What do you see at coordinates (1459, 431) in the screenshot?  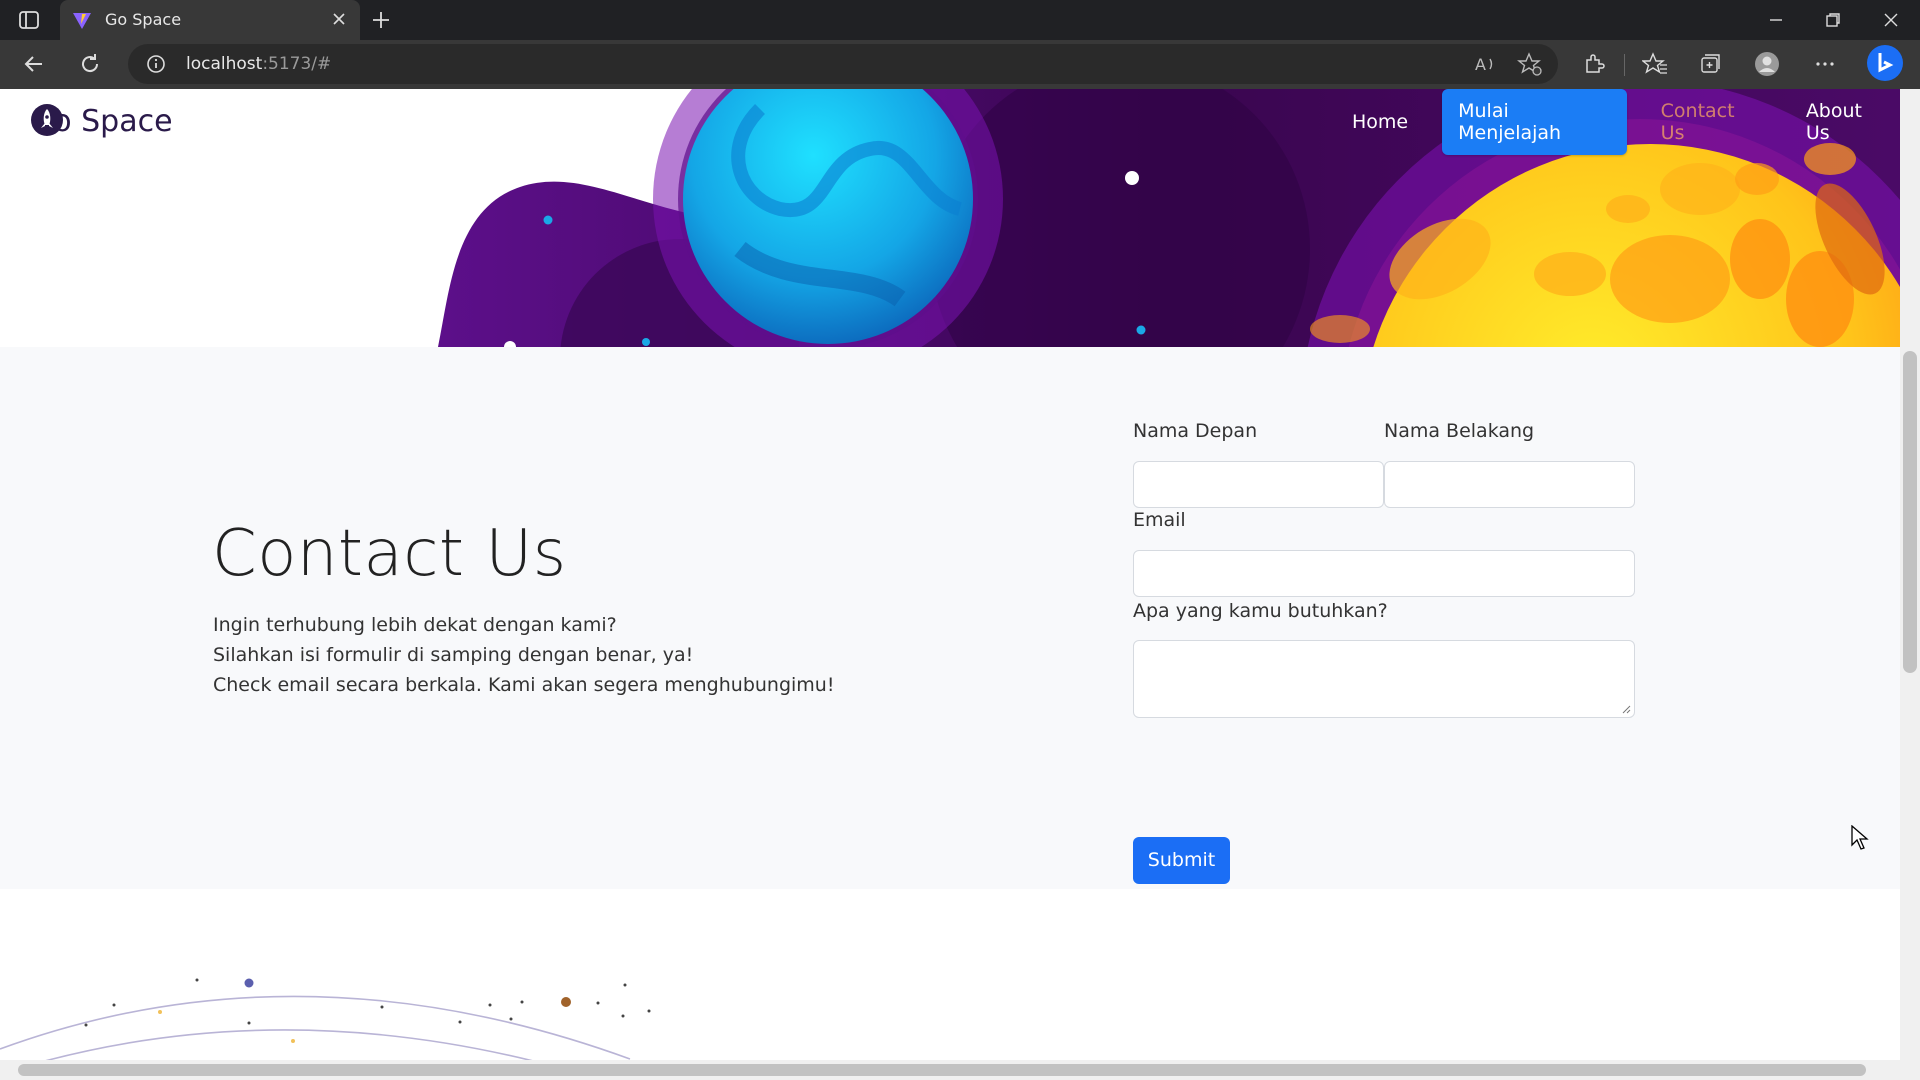 I see `last-name-label: Nama Belakang` at bounding box center [1459, 431].